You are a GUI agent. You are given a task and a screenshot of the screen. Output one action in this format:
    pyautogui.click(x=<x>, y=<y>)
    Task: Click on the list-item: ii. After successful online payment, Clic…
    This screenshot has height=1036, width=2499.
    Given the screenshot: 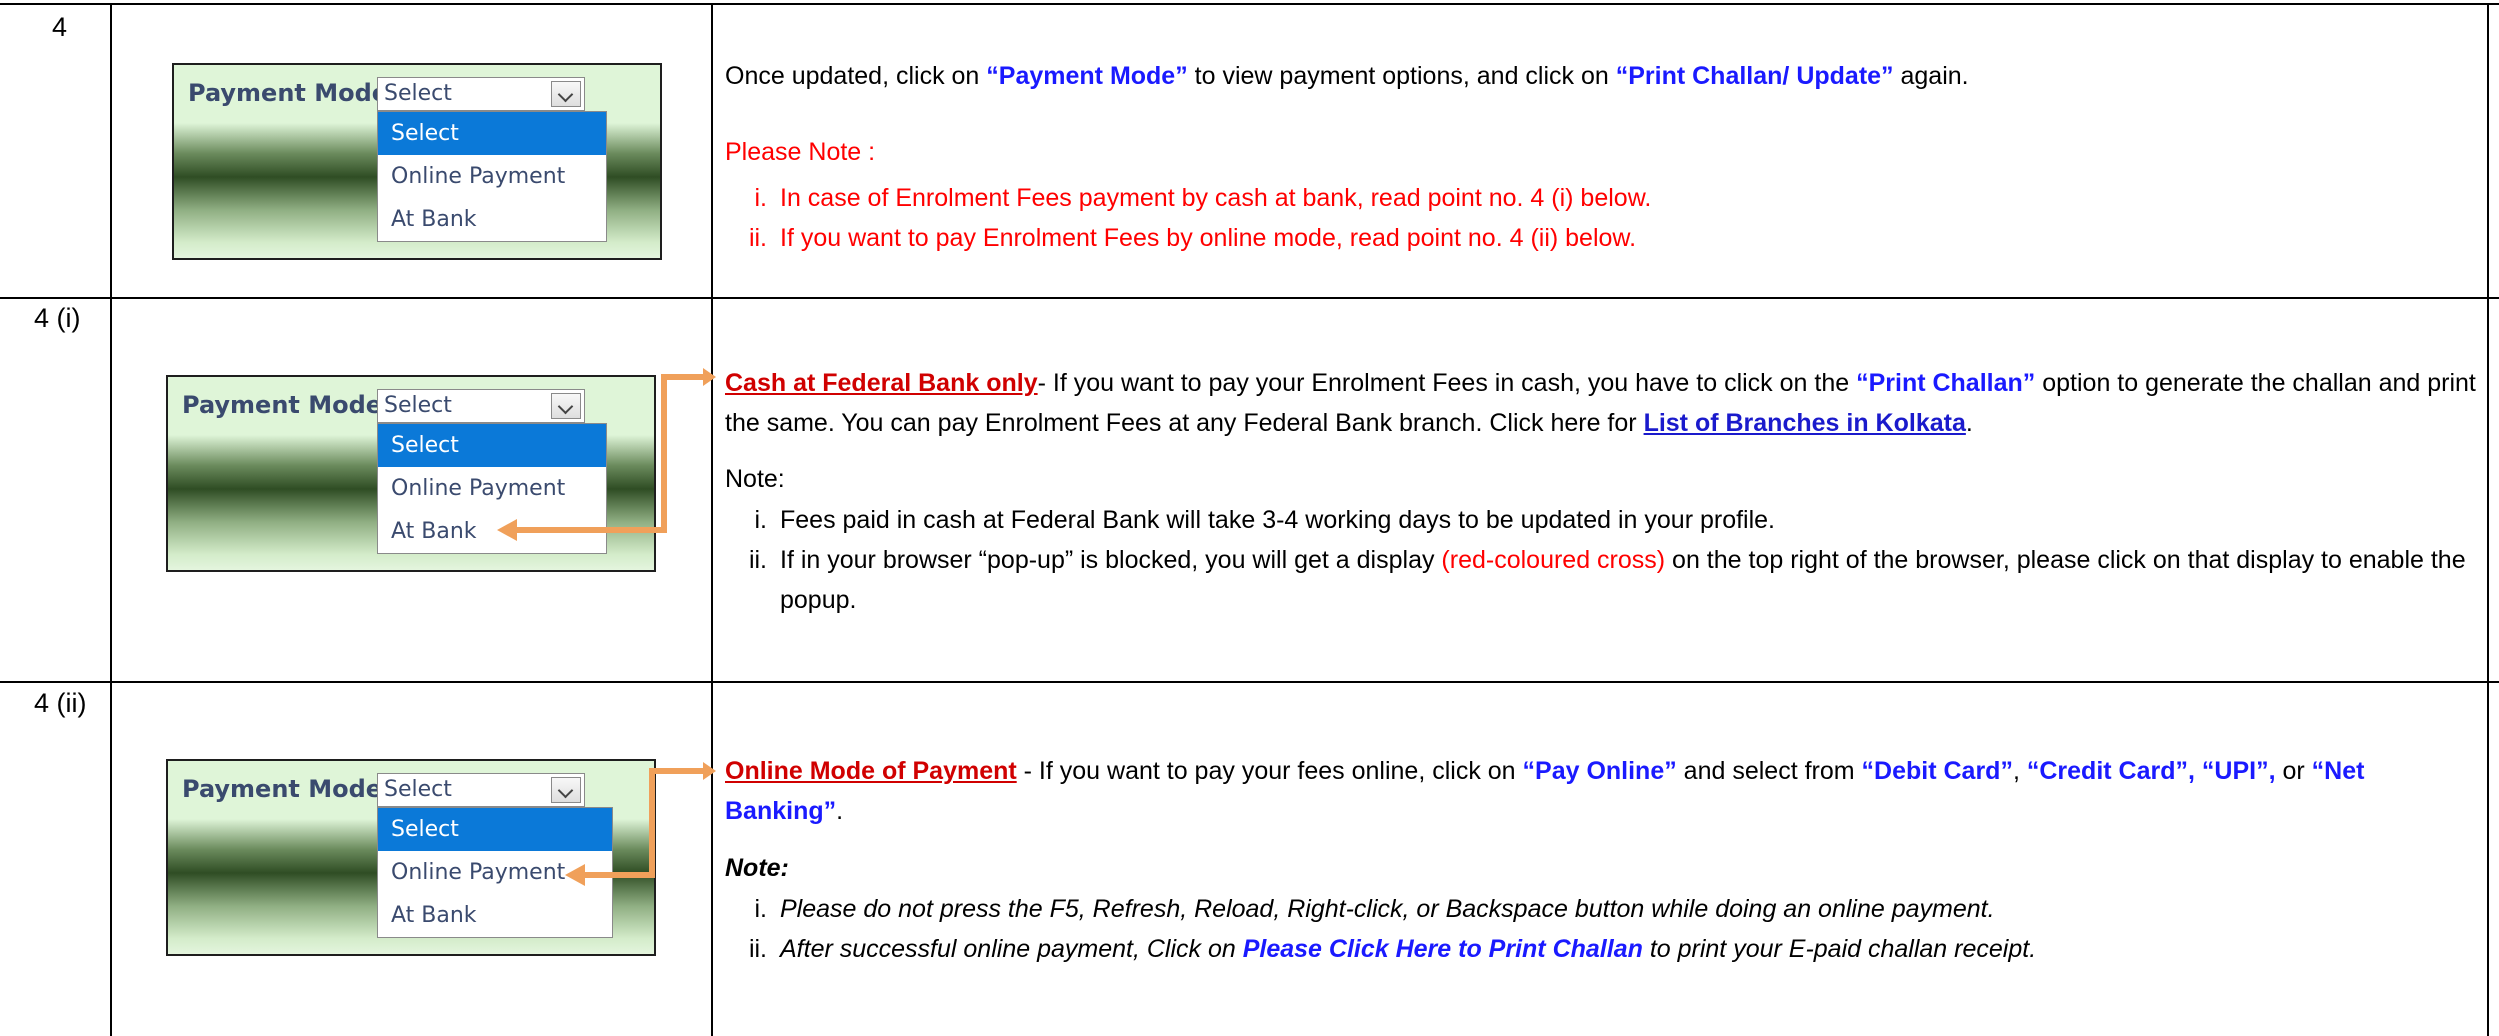 What is the action you would take?
    pyautogui.click(x=1601, y=949)
    